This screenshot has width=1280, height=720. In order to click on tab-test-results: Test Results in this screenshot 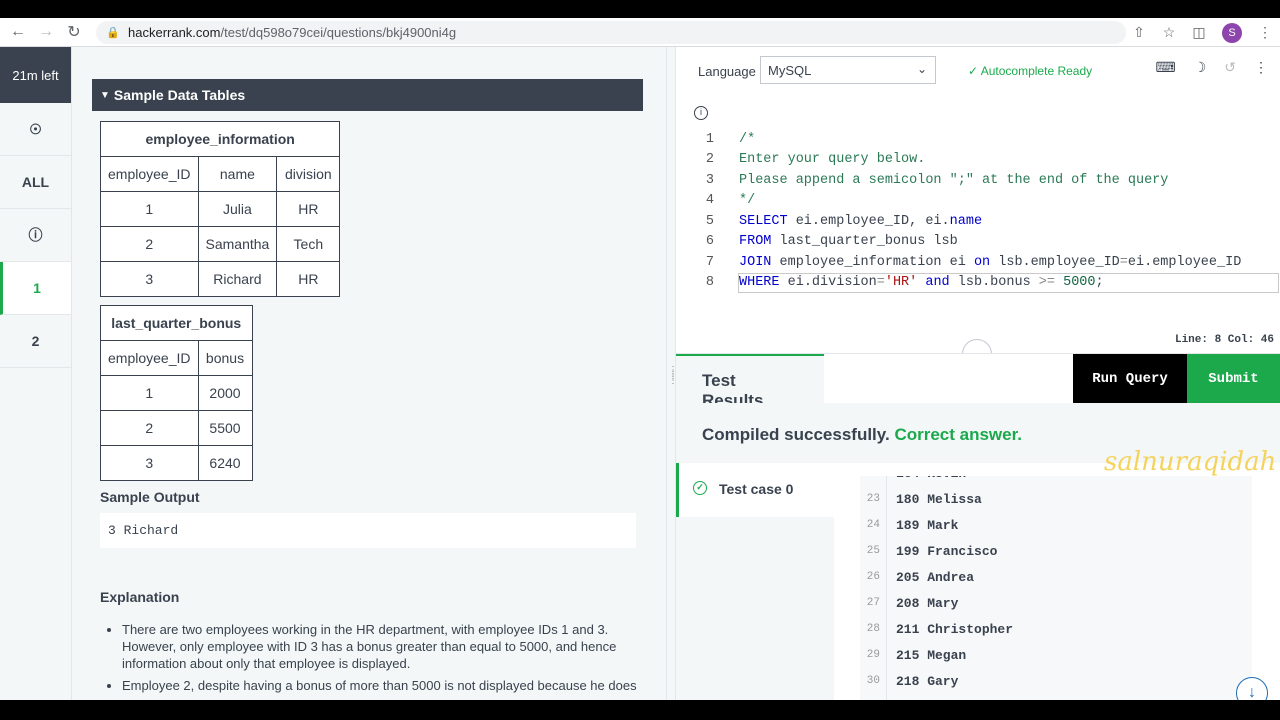, I will do `click(750, 382)`.